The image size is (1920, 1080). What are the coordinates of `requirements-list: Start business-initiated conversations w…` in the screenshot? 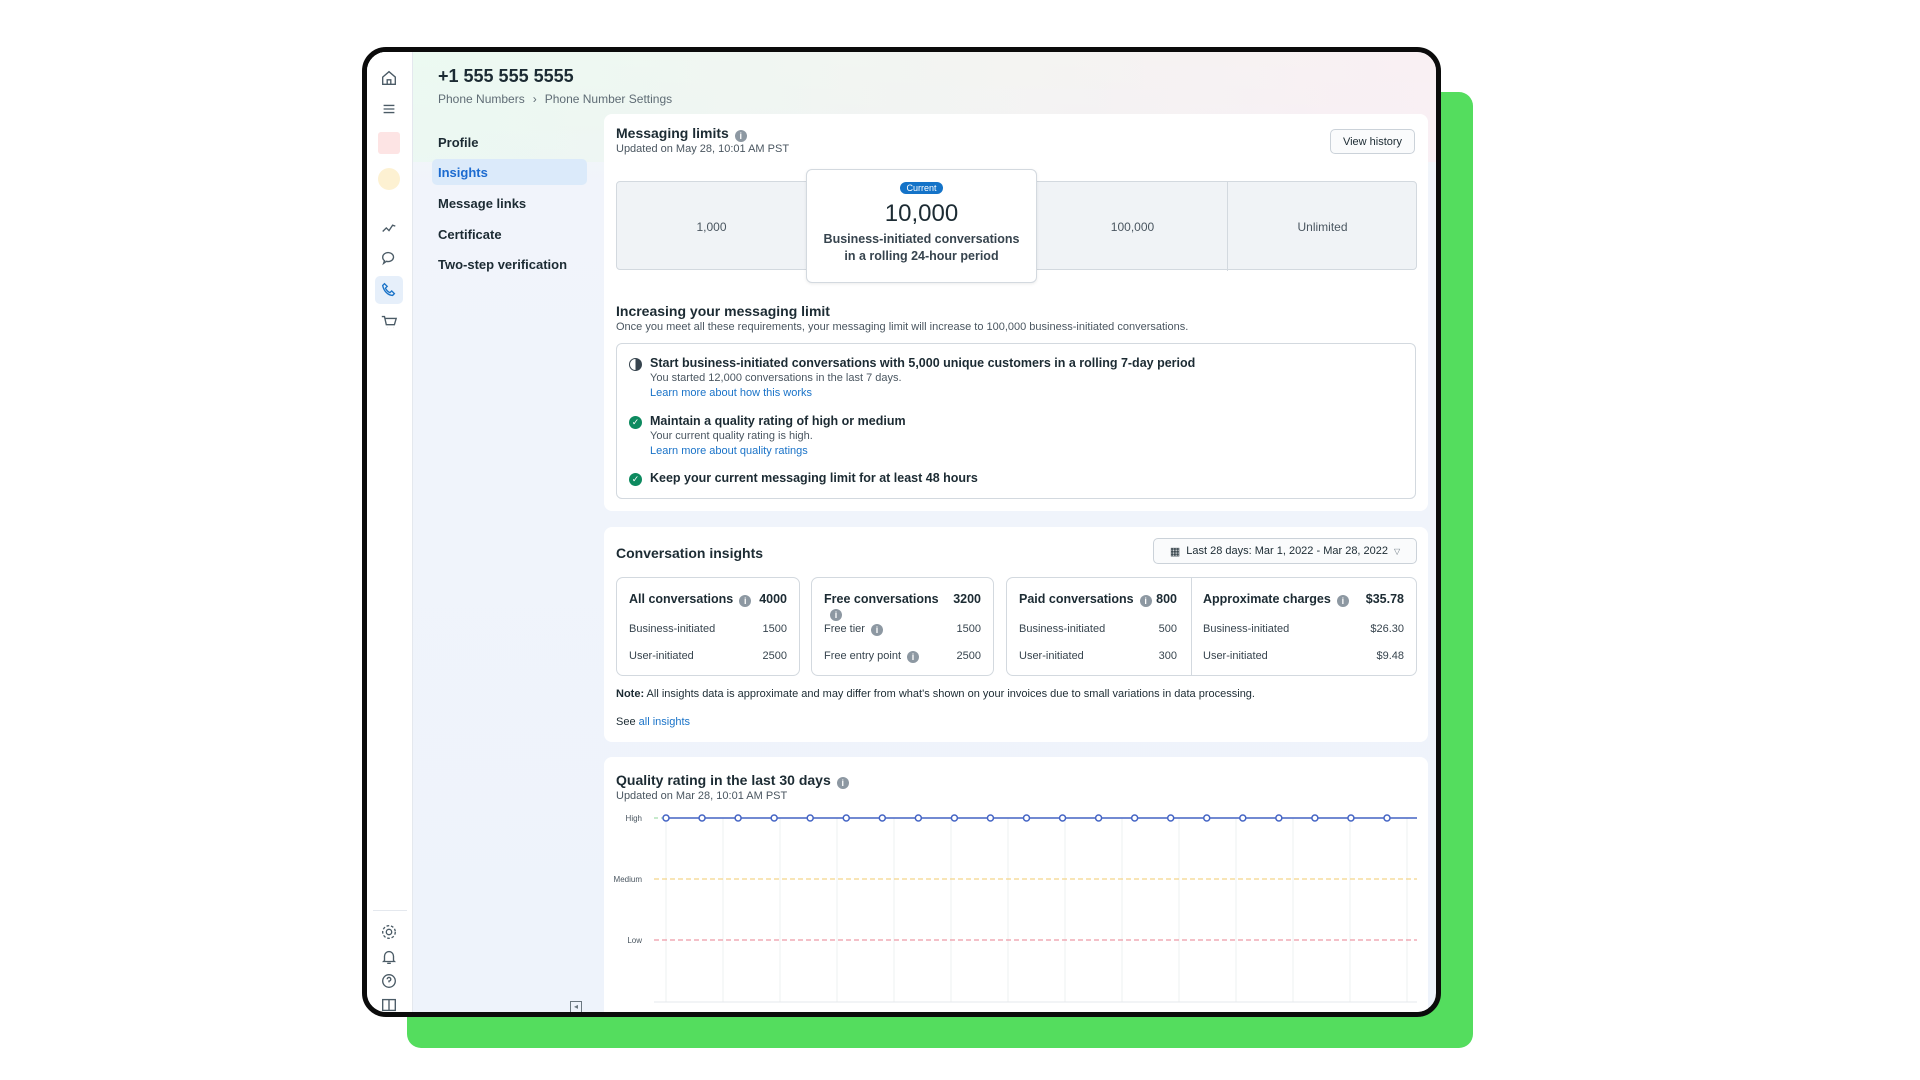 It's located at (1016, 421).